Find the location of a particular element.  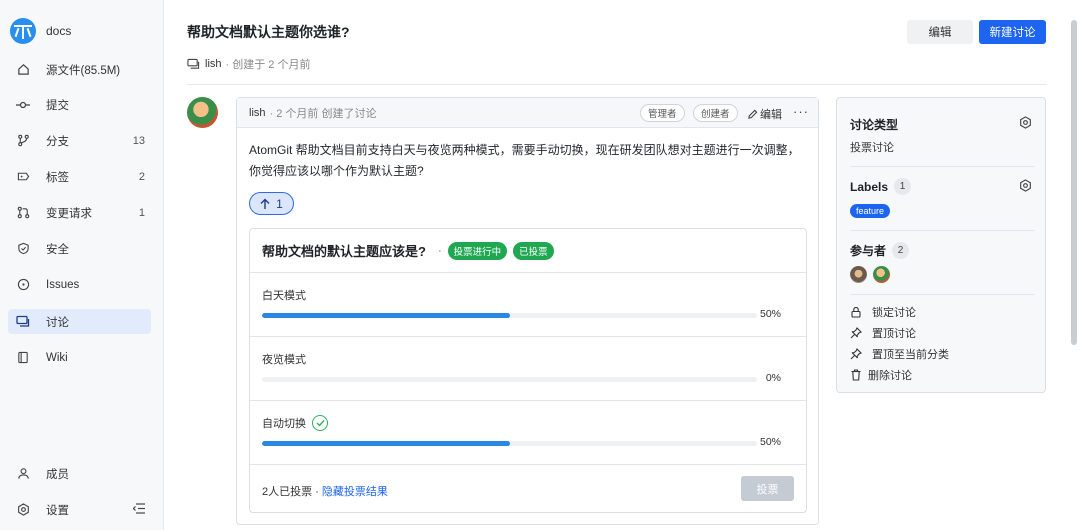

upvote-count: 1 is located at coordinates (279, 203).